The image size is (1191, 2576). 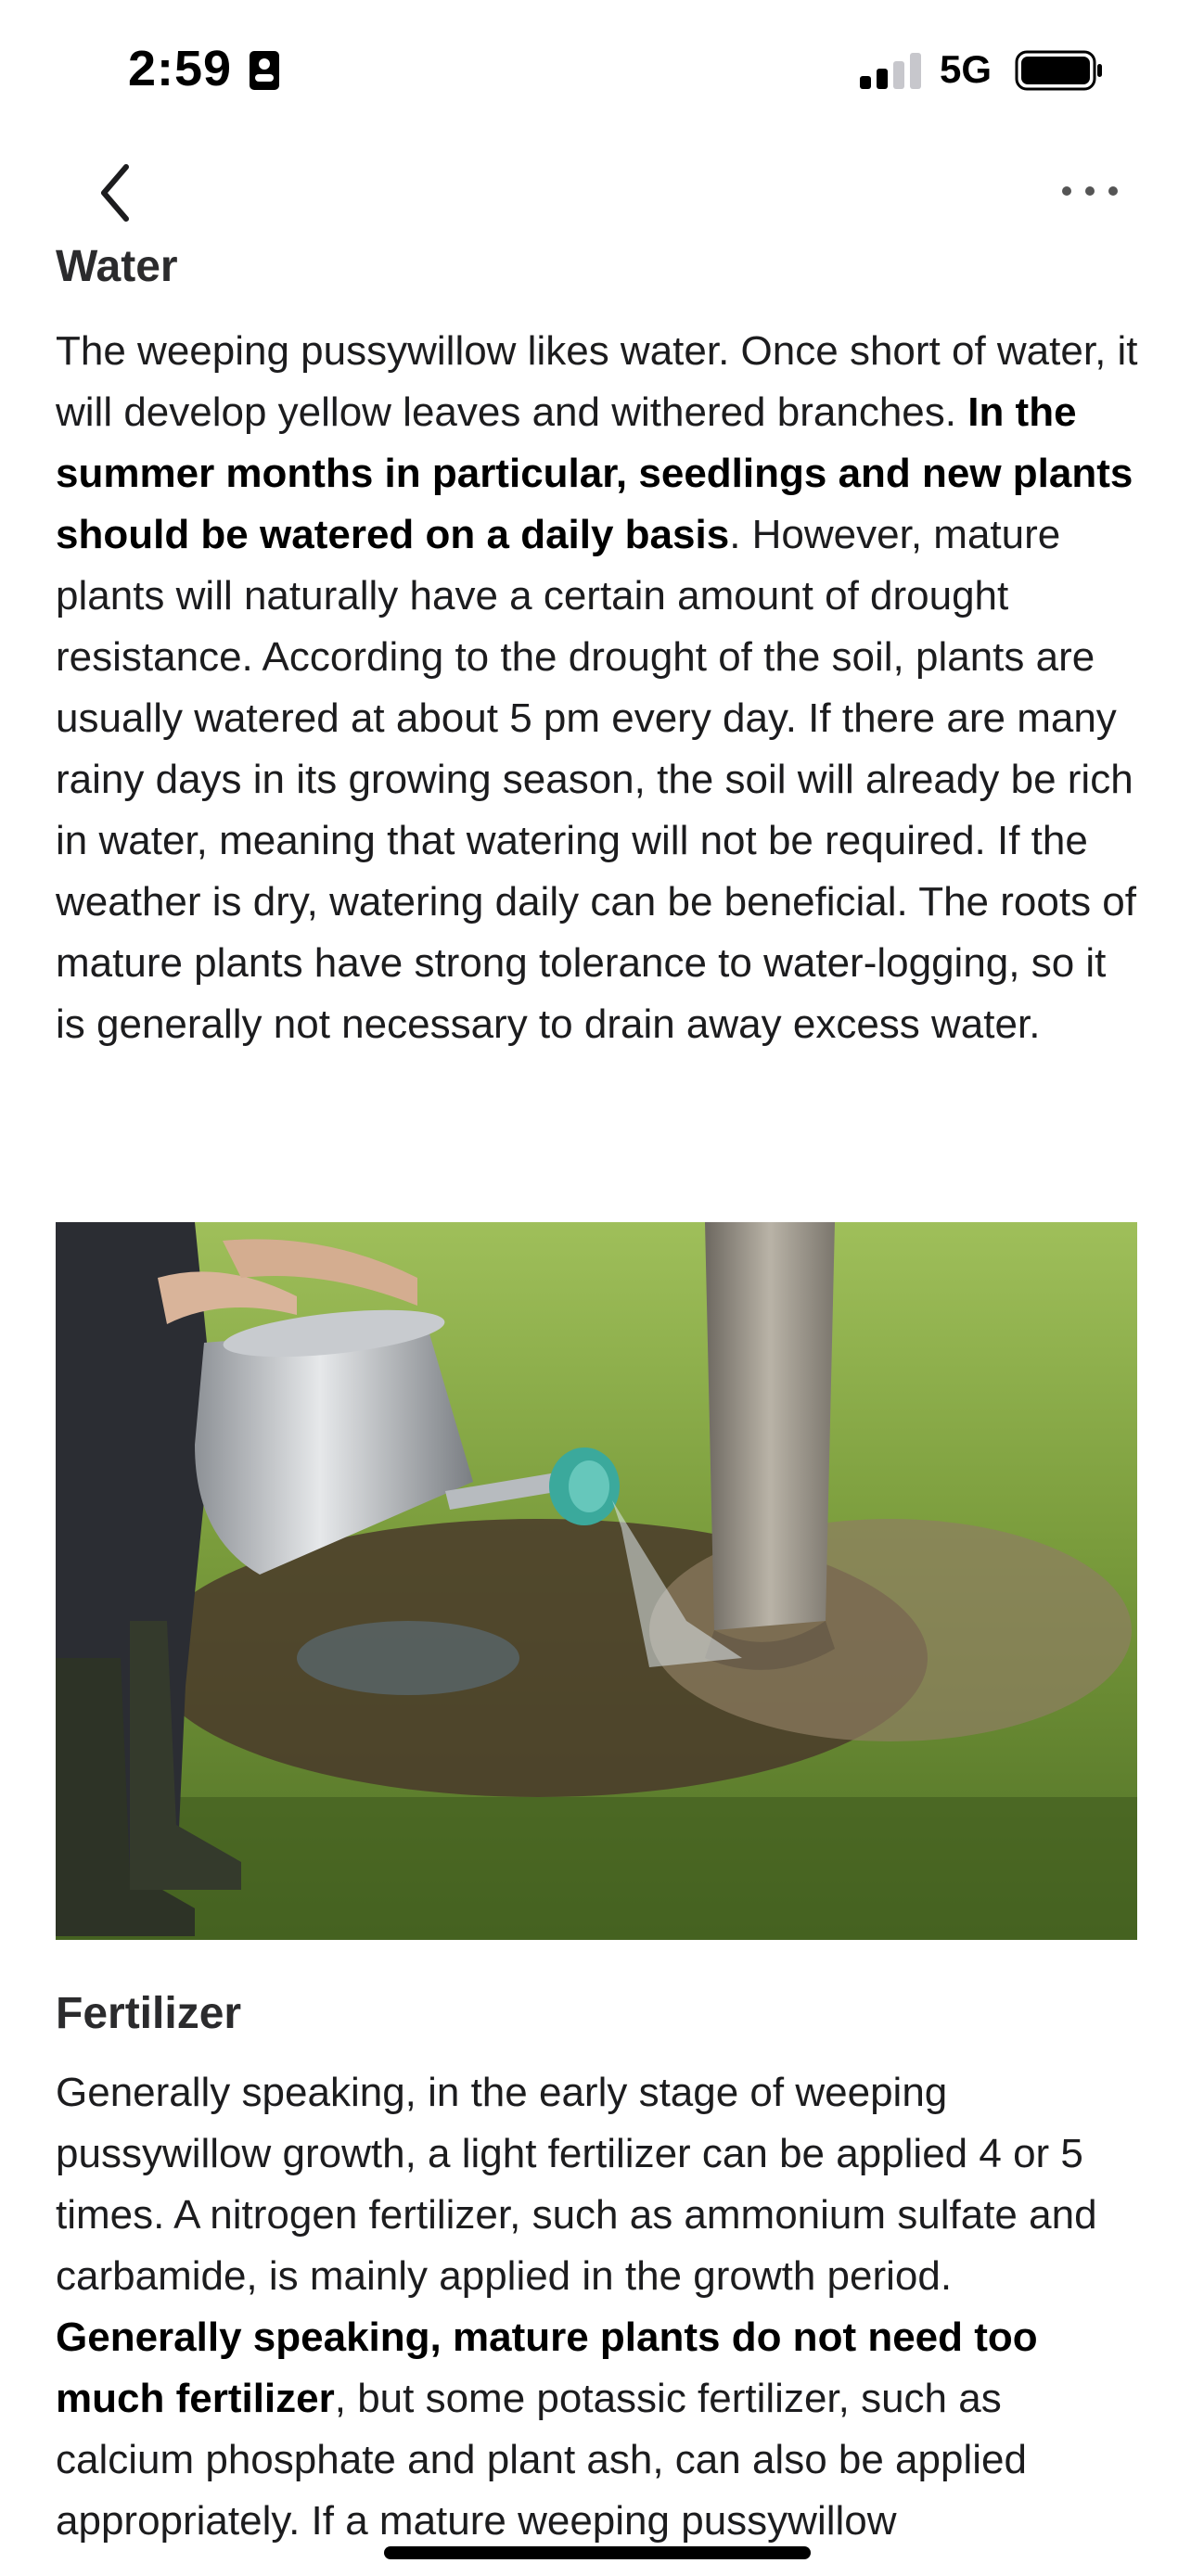 I want to click on section-title-water: Water, so click(x=117, y=266).